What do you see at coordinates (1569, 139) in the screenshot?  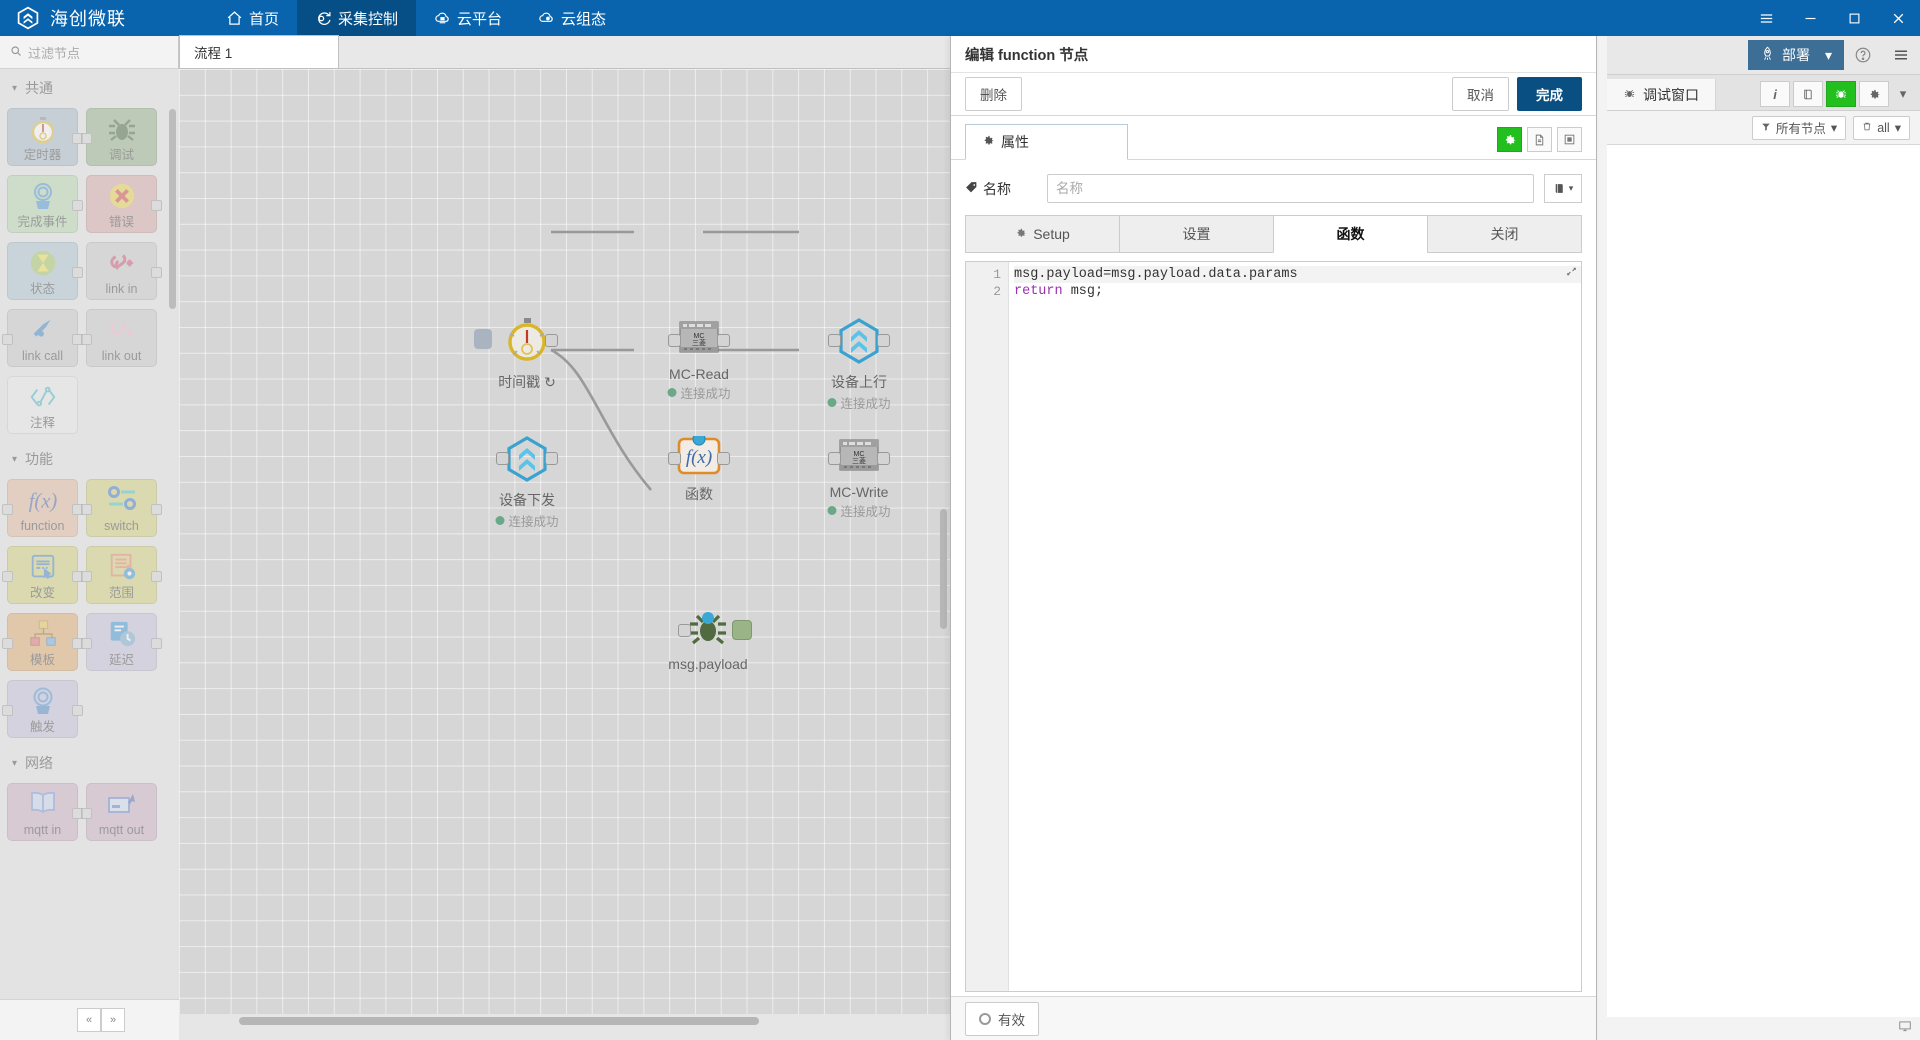 I see `appearance-icon` at bounding box center [1569, 139].